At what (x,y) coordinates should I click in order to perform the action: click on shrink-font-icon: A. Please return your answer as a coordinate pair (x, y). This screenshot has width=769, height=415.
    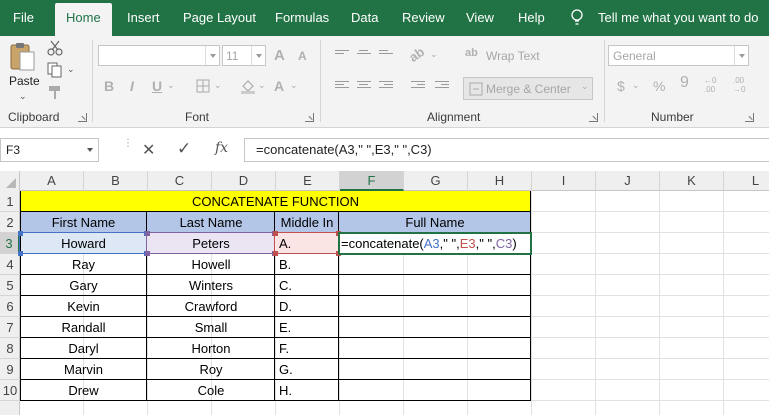
    Looking at the image, I should click on (302, 56).